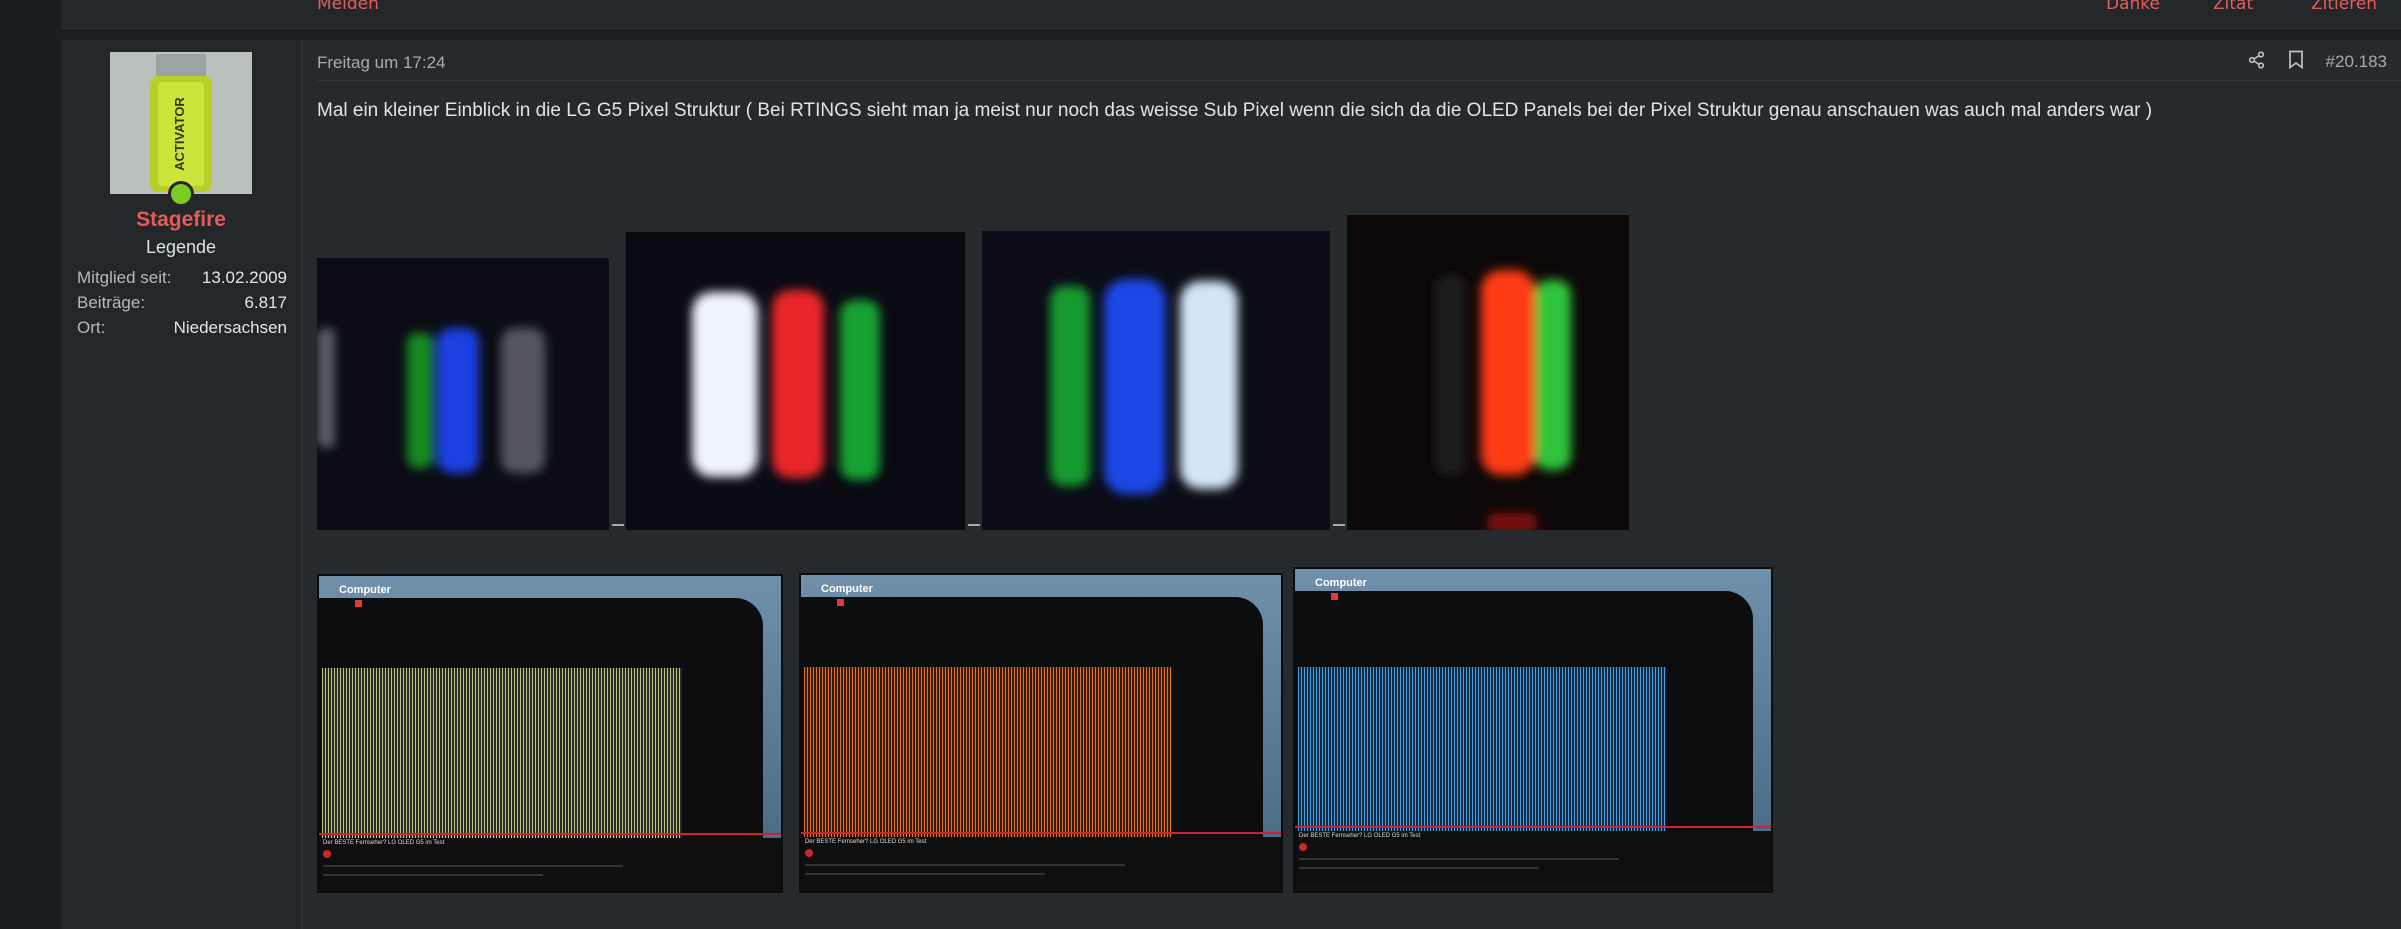 This screenshot has width=2401, height=929. Describe the element at coordinates (230, 327) in the screenshot. I see `stat-value: Niedersachsen` at that location.